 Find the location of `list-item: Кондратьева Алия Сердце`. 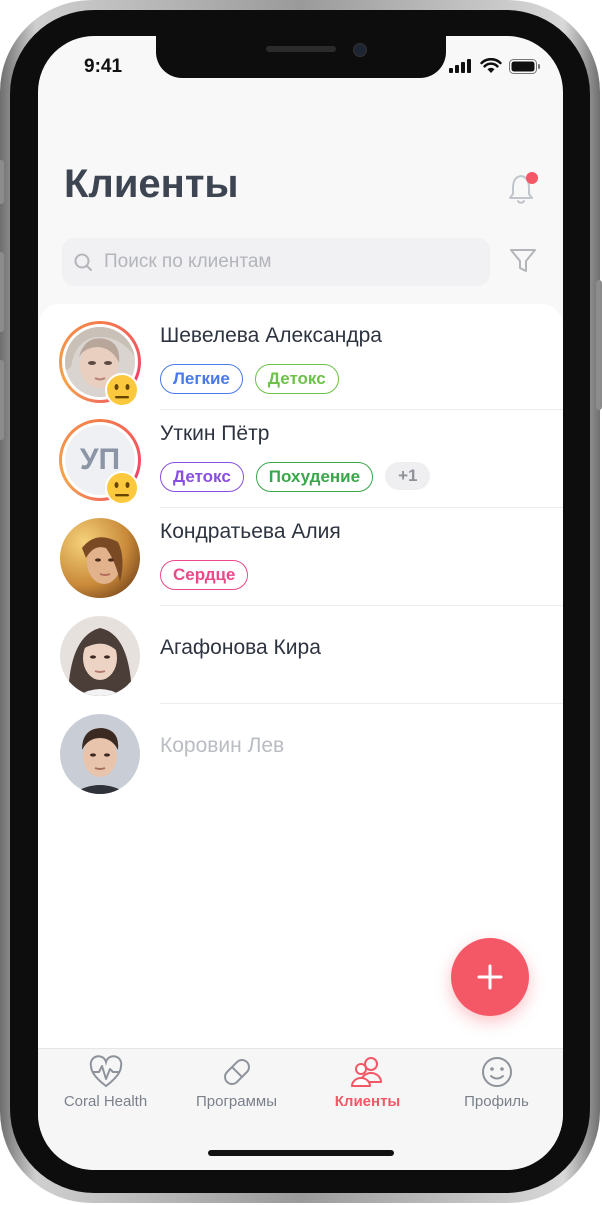

list-item: Кондратьева Алия Сердце is located at coordinates (300, 557).